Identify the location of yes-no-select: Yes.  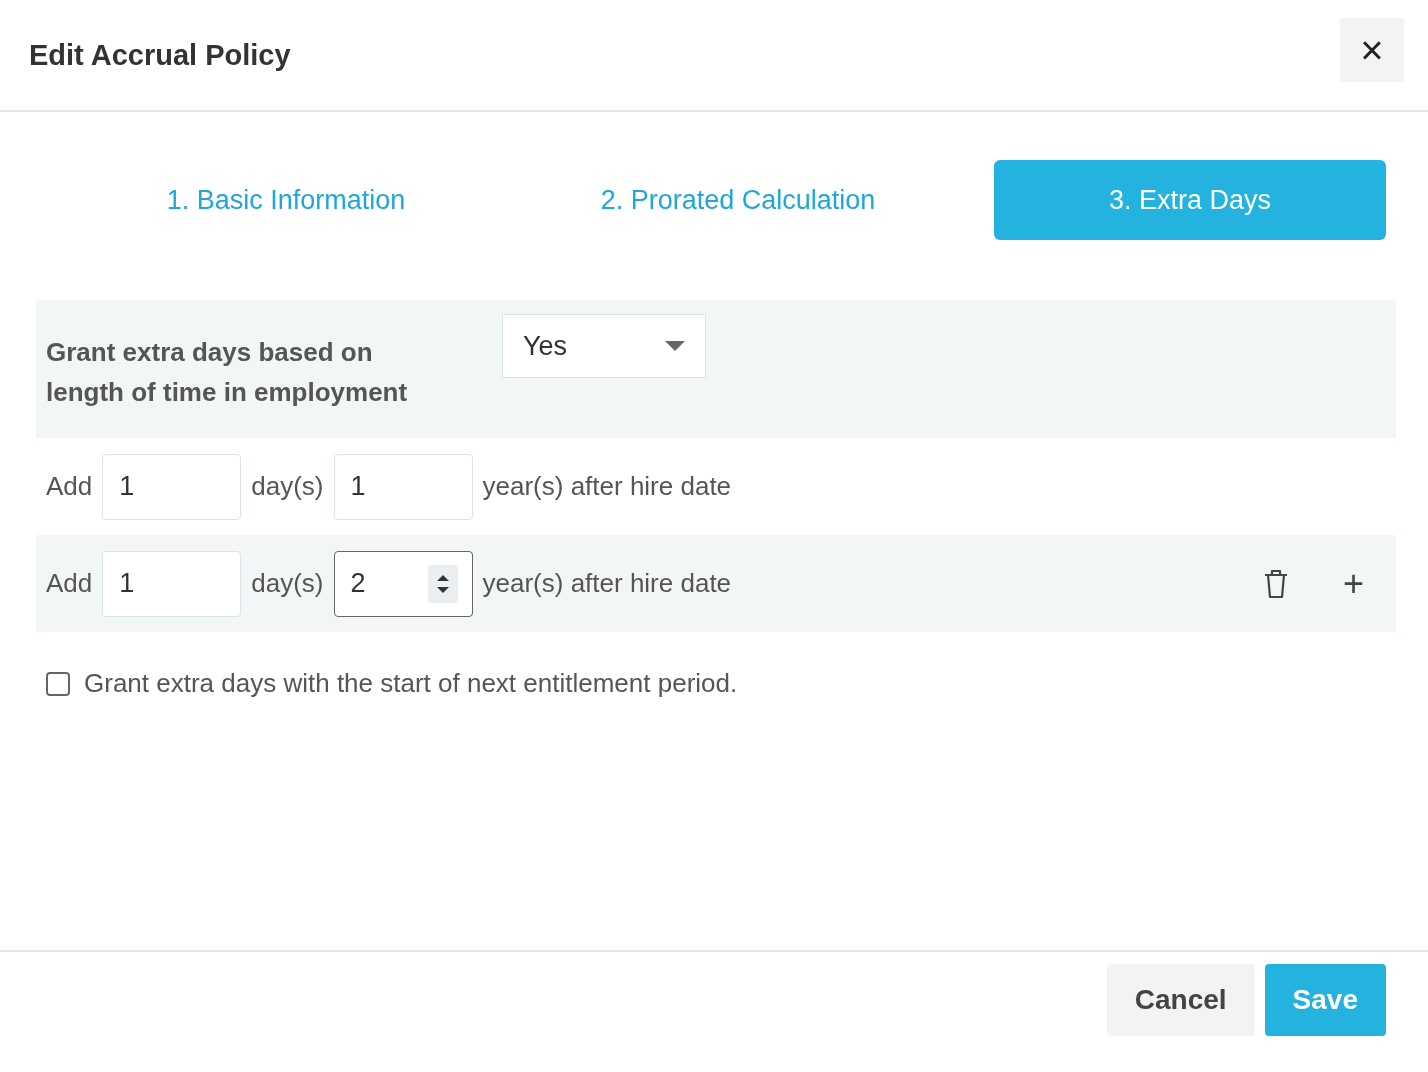
(604, 346).